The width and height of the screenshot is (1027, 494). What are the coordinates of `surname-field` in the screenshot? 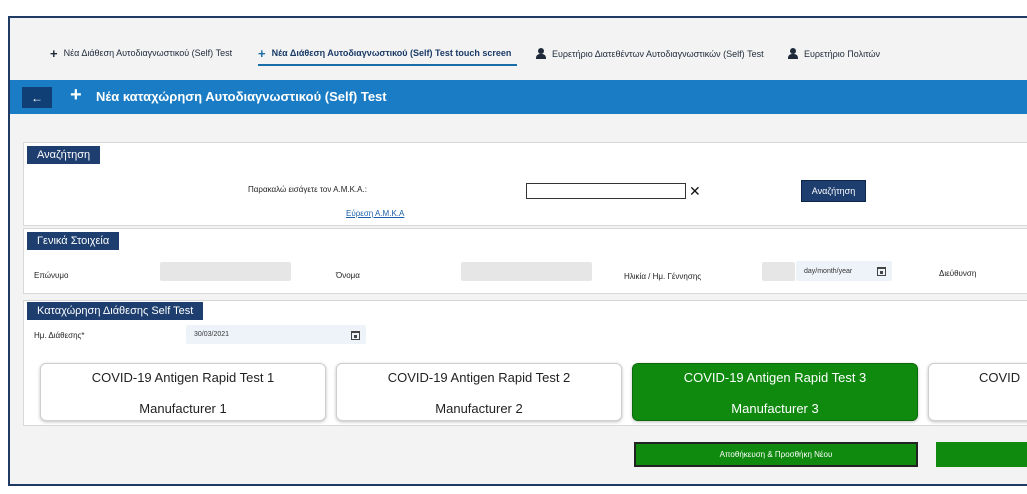 It's located at (225, 271).